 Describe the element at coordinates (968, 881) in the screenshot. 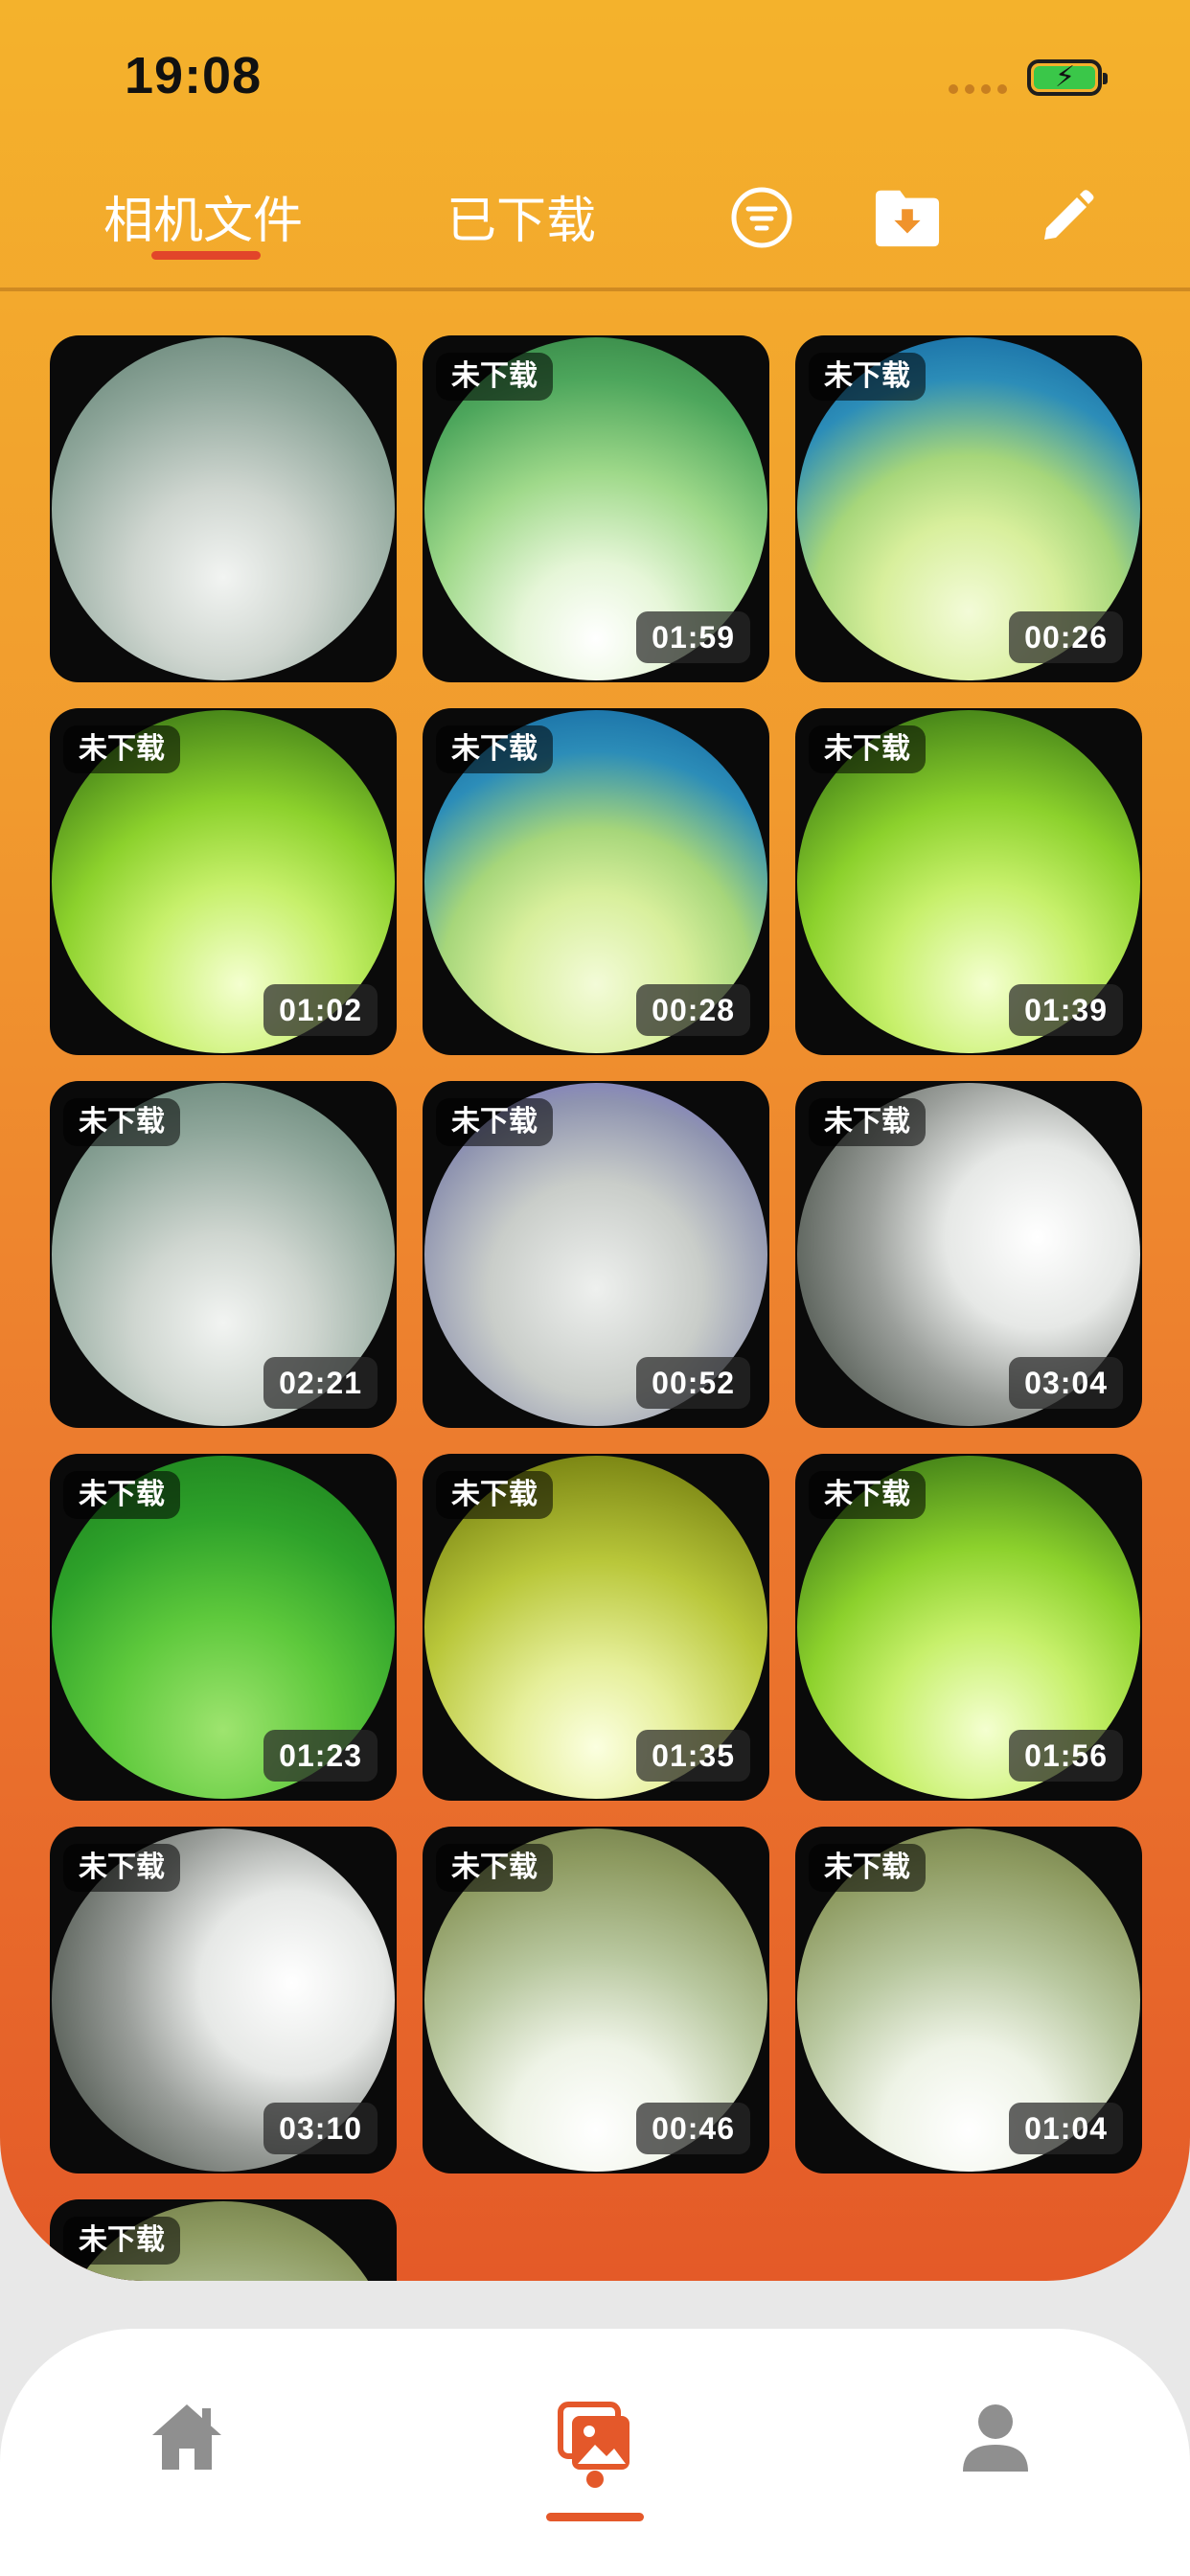

I see `file-thumbnail: 未下载 01:39` at that location.